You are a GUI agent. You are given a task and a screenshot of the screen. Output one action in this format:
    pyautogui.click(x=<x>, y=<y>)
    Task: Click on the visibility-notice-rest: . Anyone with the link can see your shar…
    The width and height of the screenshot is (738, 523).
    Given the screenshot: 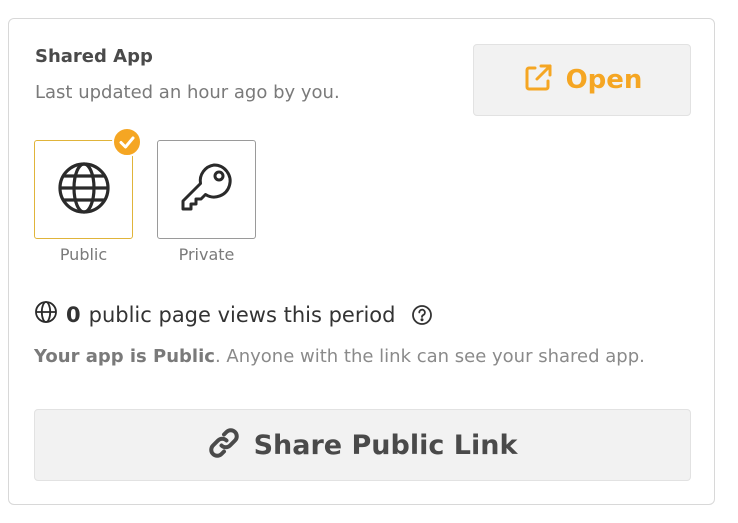 What is the action you would take?
    pyautogui.click(x=429, y=356)
    